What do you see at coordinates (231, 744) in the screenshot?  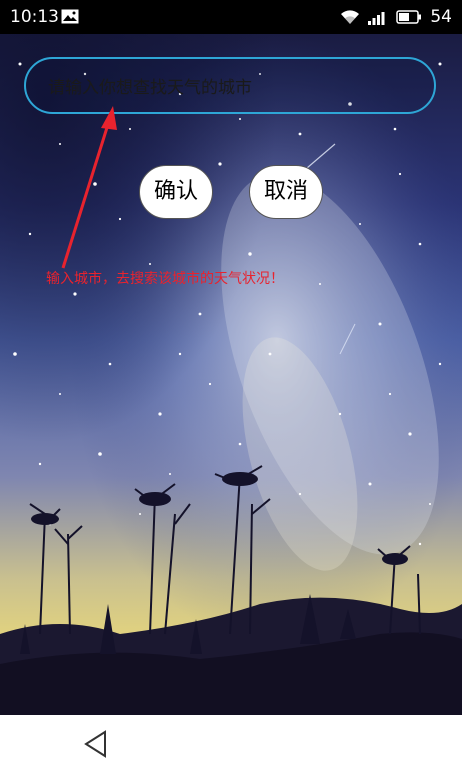 I see `navigation-bar` at bounding box center [231, 744].